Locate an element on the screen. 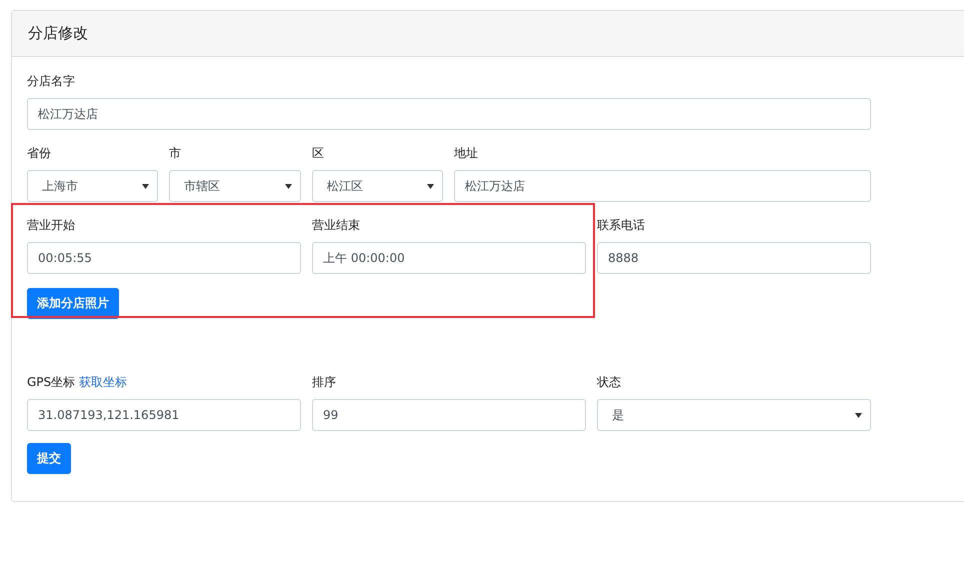  time-field: 上午 00:00:00 is located at coordinates (449, 258).